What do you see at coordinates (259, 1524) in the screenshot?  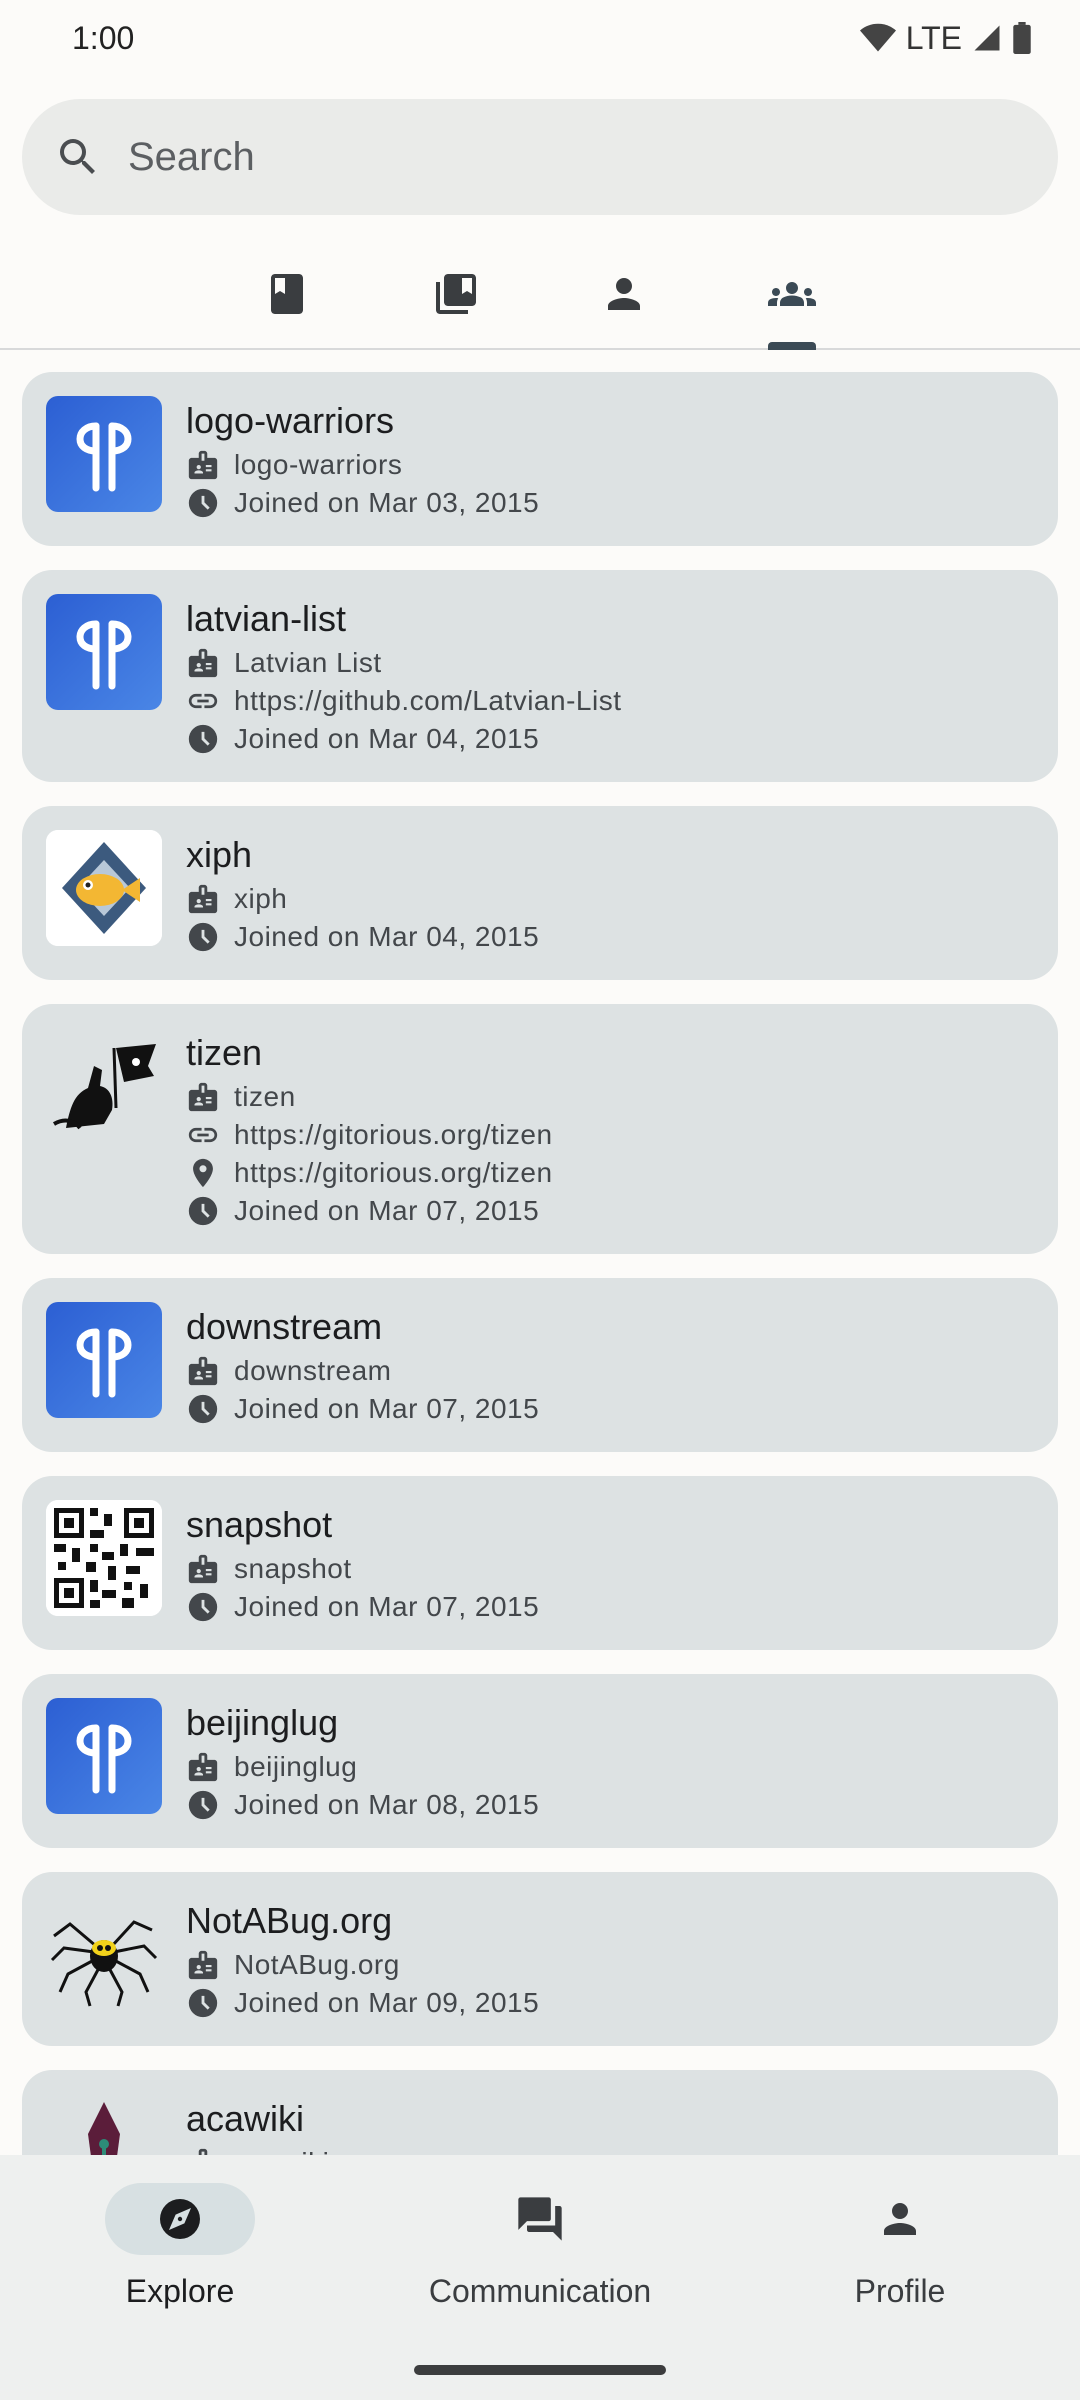 I see `org-name: snapshot` at bounding box center [259, 1524].